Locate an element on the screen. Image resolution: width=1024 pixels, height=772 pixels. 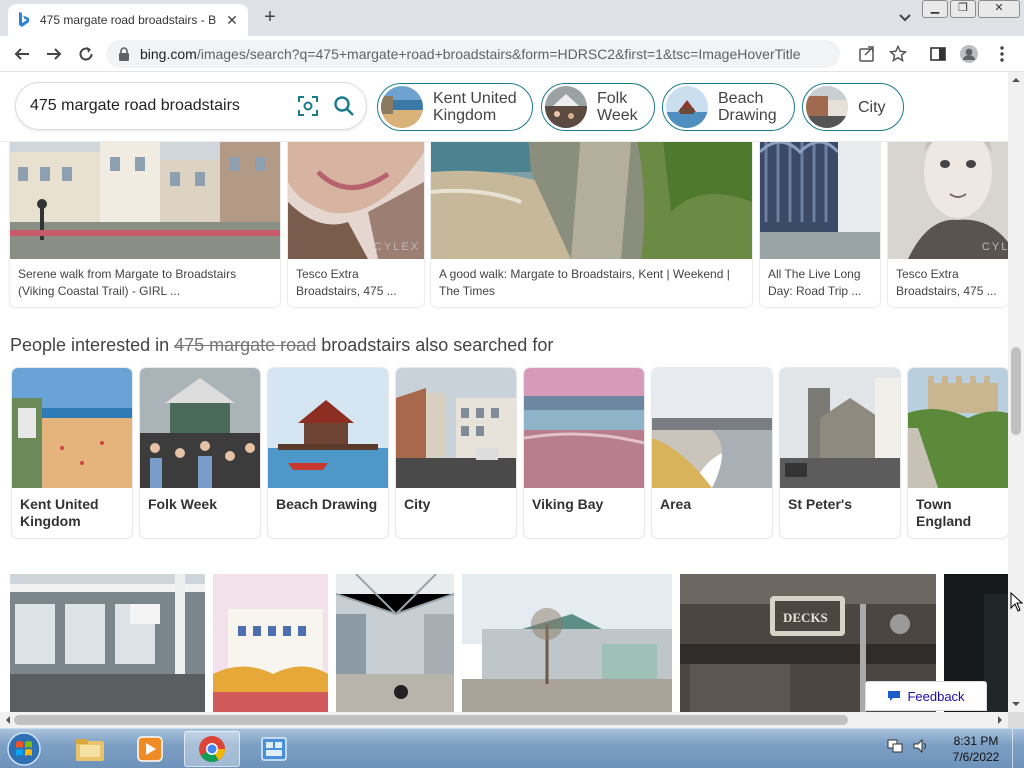
star-icon is located at coordinates (898, 54).